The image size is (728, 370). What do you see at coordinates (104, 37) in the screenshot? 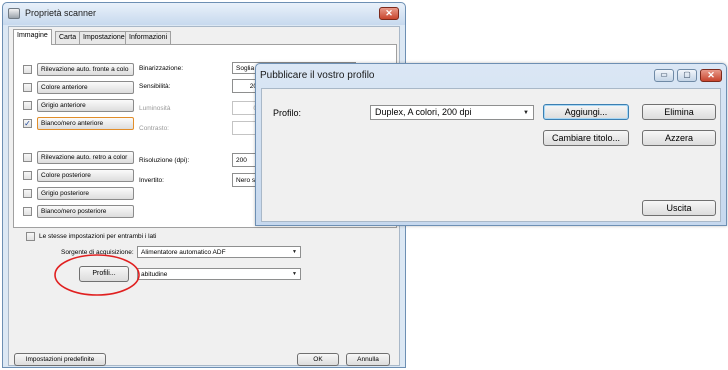
I see `tab-impostazione: Impostazione` at bounding box center [104, 37].